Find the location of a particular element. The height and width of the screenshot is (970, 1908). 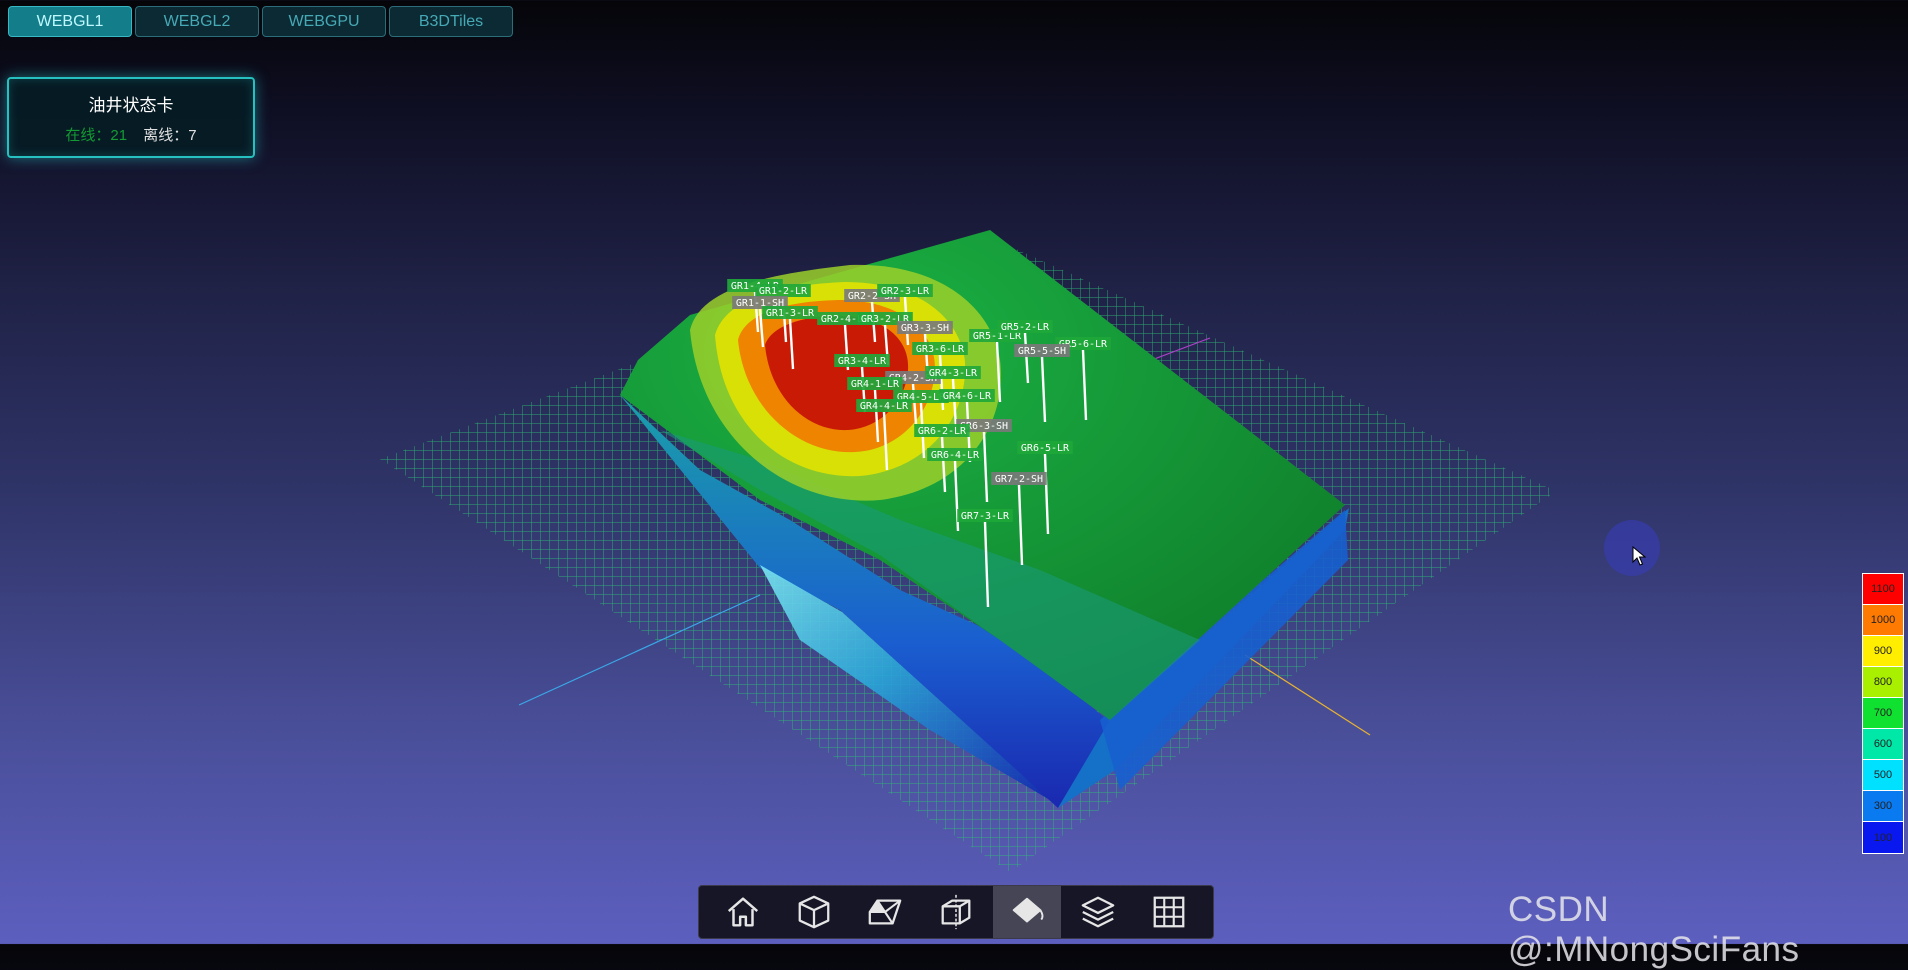

status-card-title: 油井状态卡 is located at coordinates (131, 105).